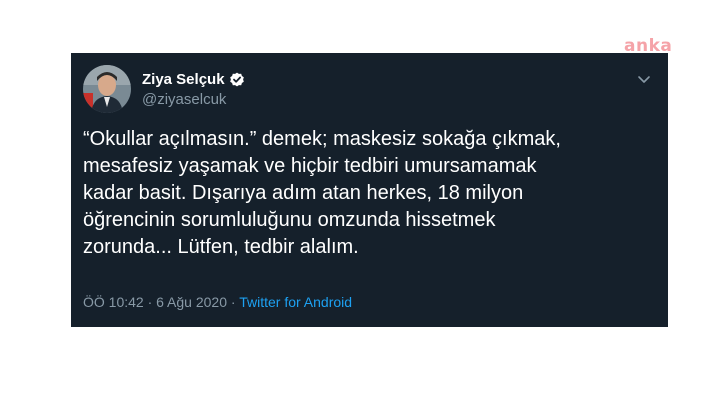  Describe the element at coordinates (644, 79) in the screenshot. I see `chevron-down-icon` at that location.